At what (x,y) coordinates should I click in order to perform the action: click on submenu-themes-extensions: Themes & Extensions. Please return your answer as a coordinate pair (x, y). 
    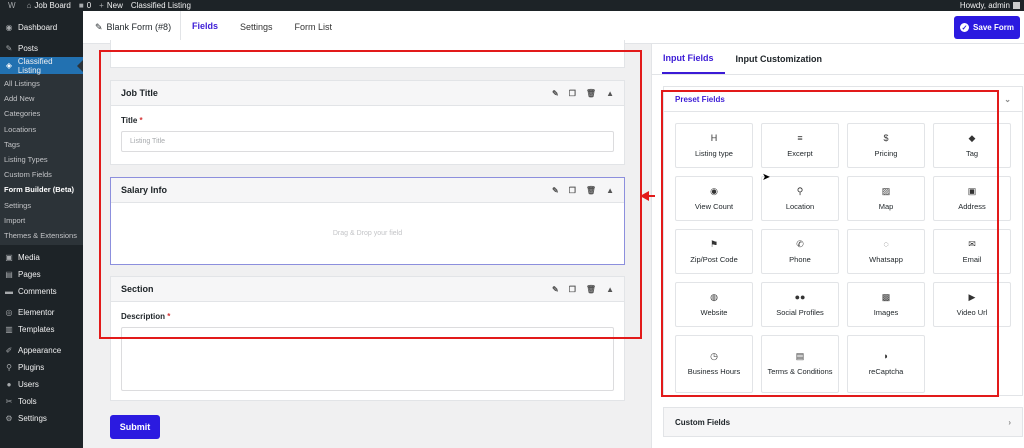
    Looking at the image, I should click on (41, 235).